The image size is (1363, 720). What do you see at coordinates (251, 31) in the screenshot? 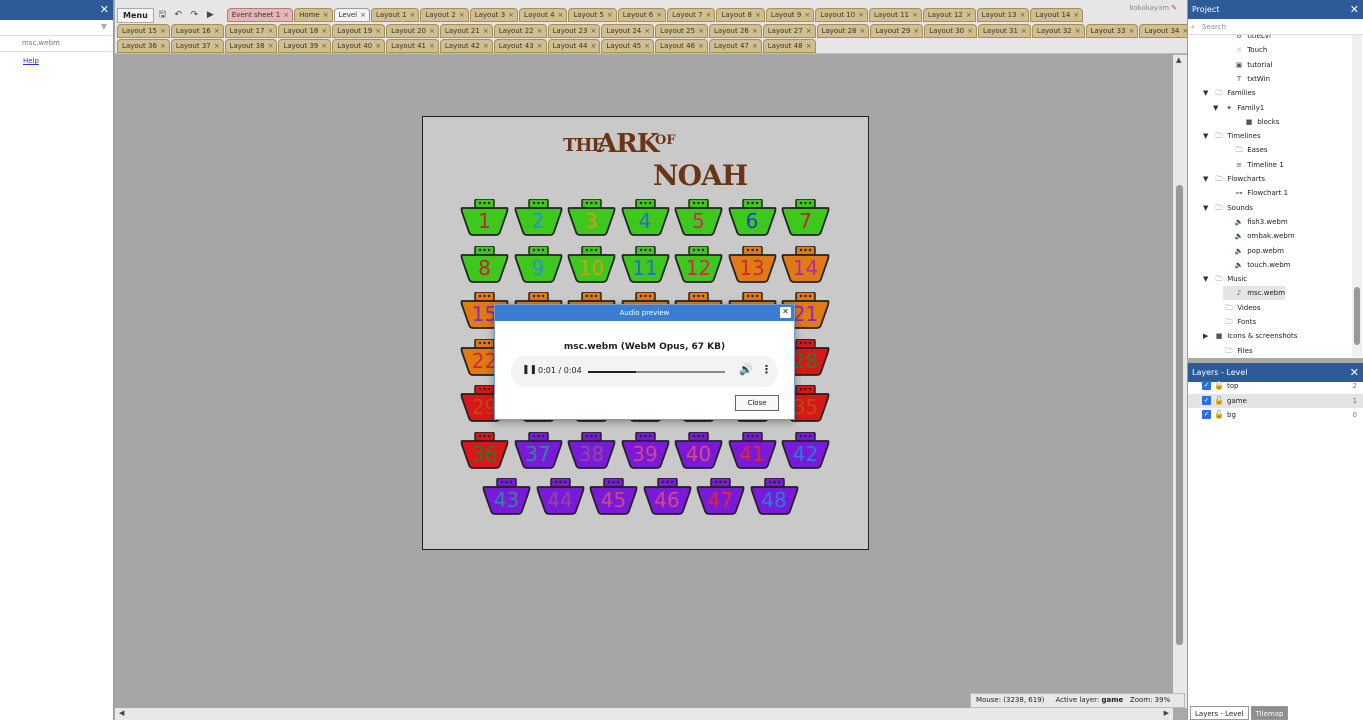
I see `tab-layout-17: Layout 17 ×` at bounding box center [251, 31].